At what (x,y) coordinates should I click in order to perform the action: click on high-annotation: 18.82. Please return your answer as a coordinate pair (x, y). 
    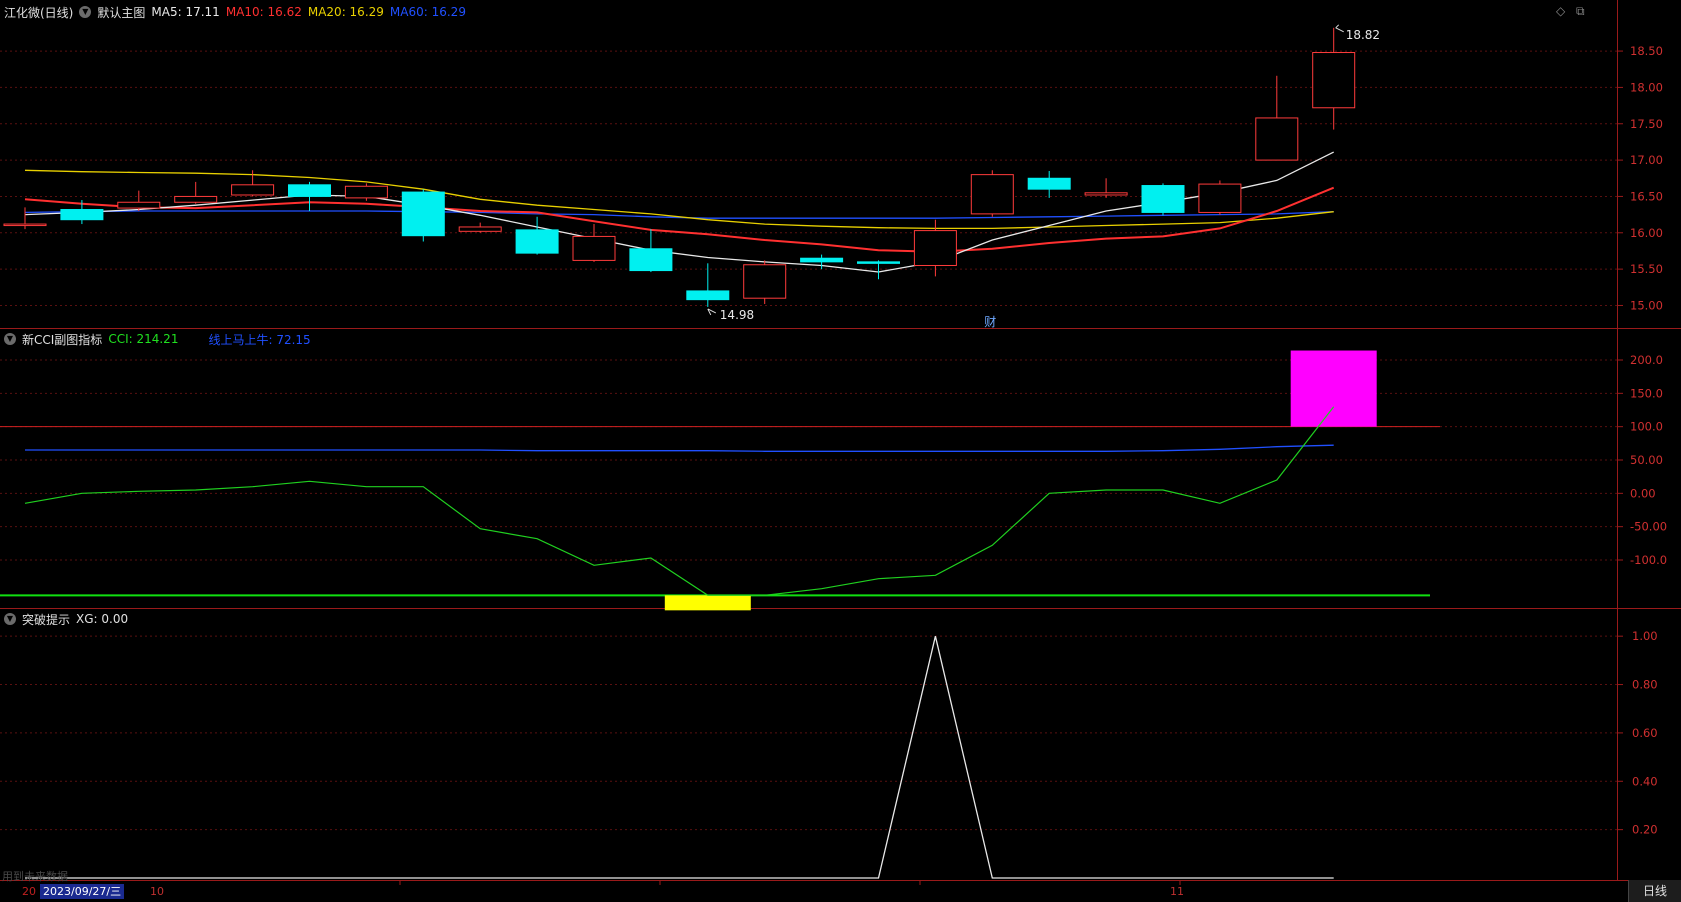
    Looking at the image, I should click on (1363, 35).